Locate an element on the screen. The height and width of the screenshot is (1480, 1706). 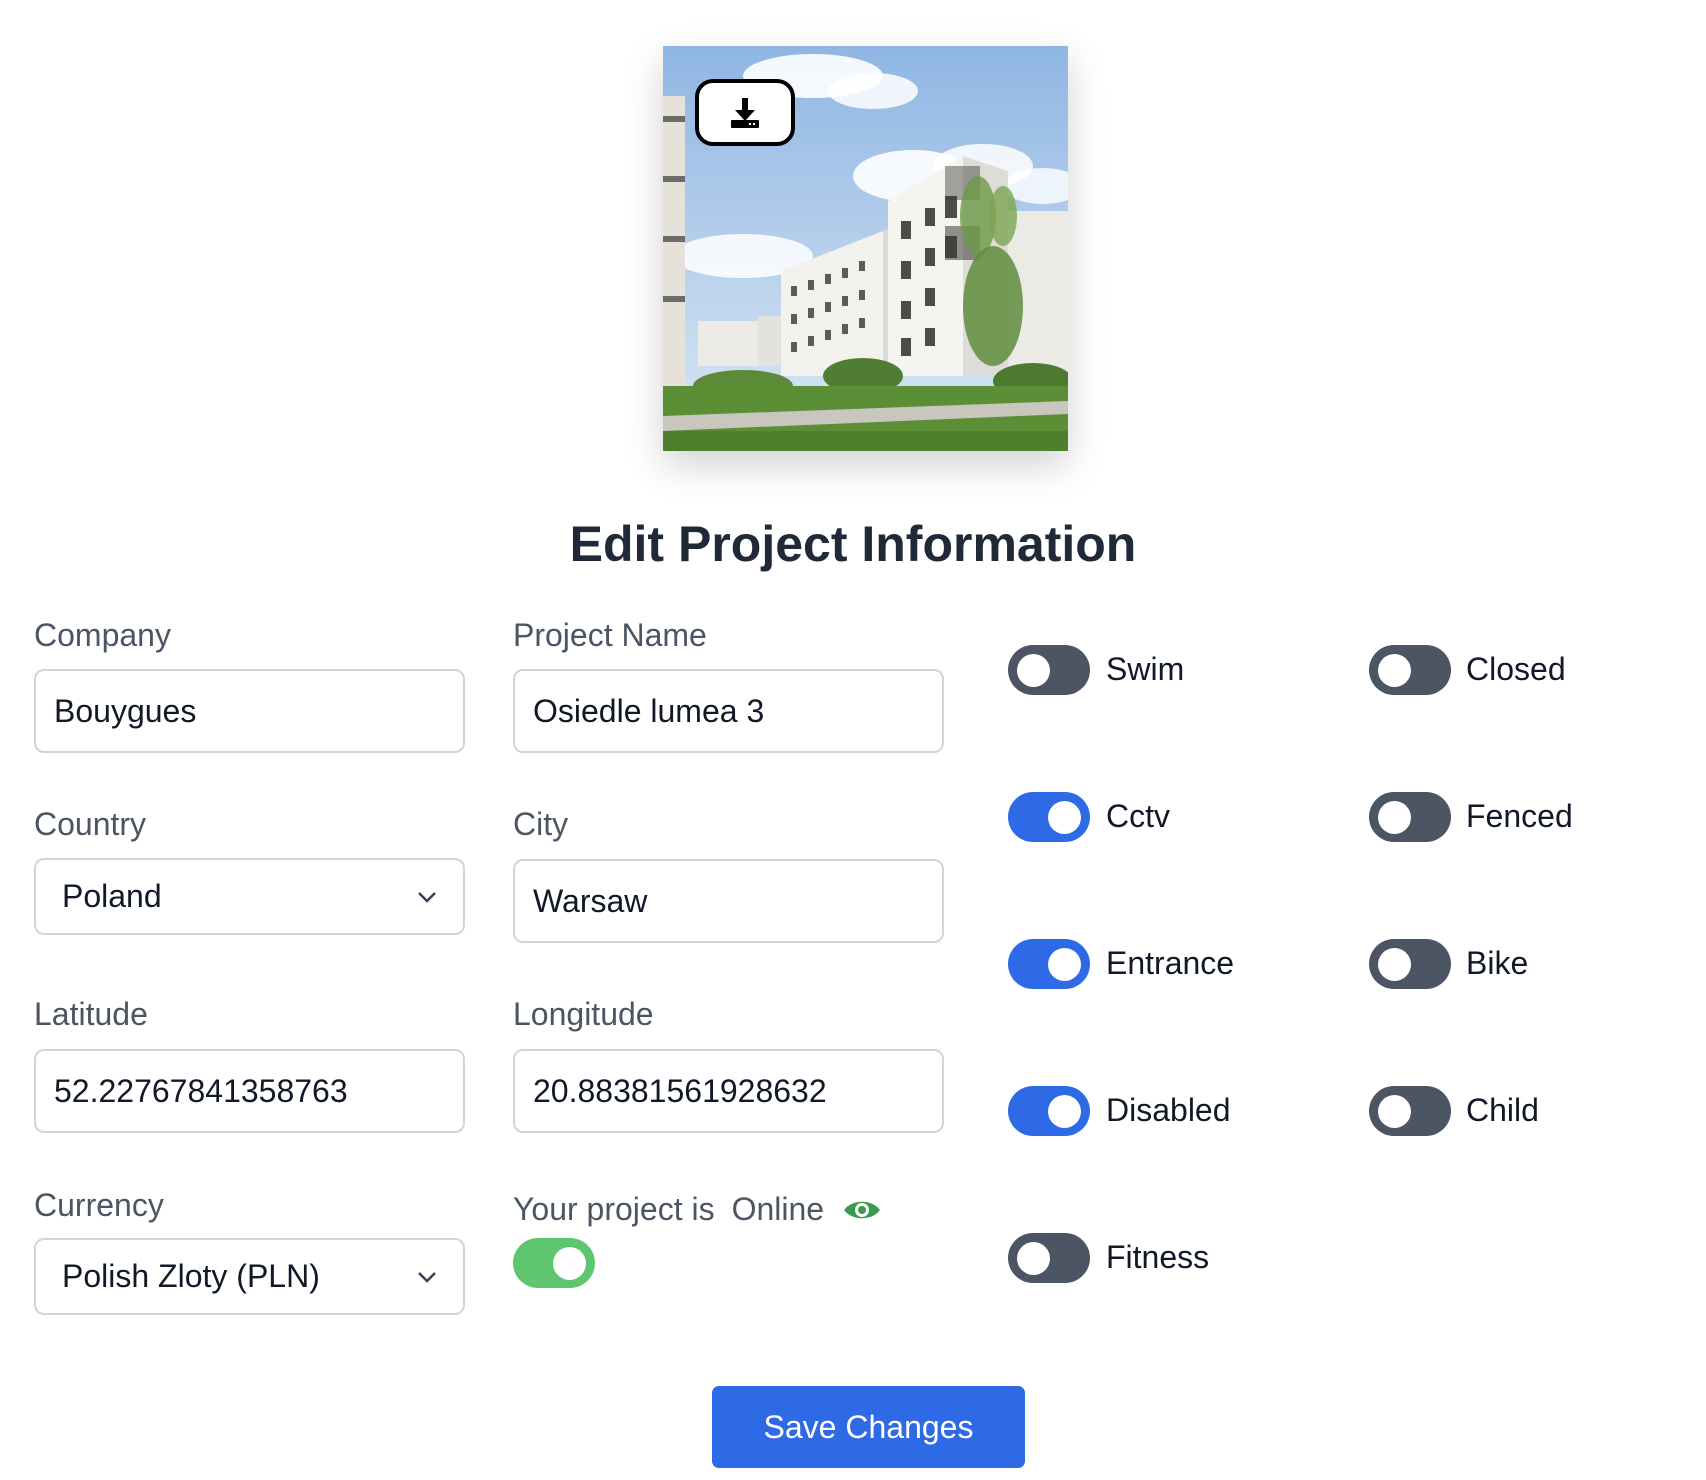
currency-label: Currency is located at coordinates (99, 1205).